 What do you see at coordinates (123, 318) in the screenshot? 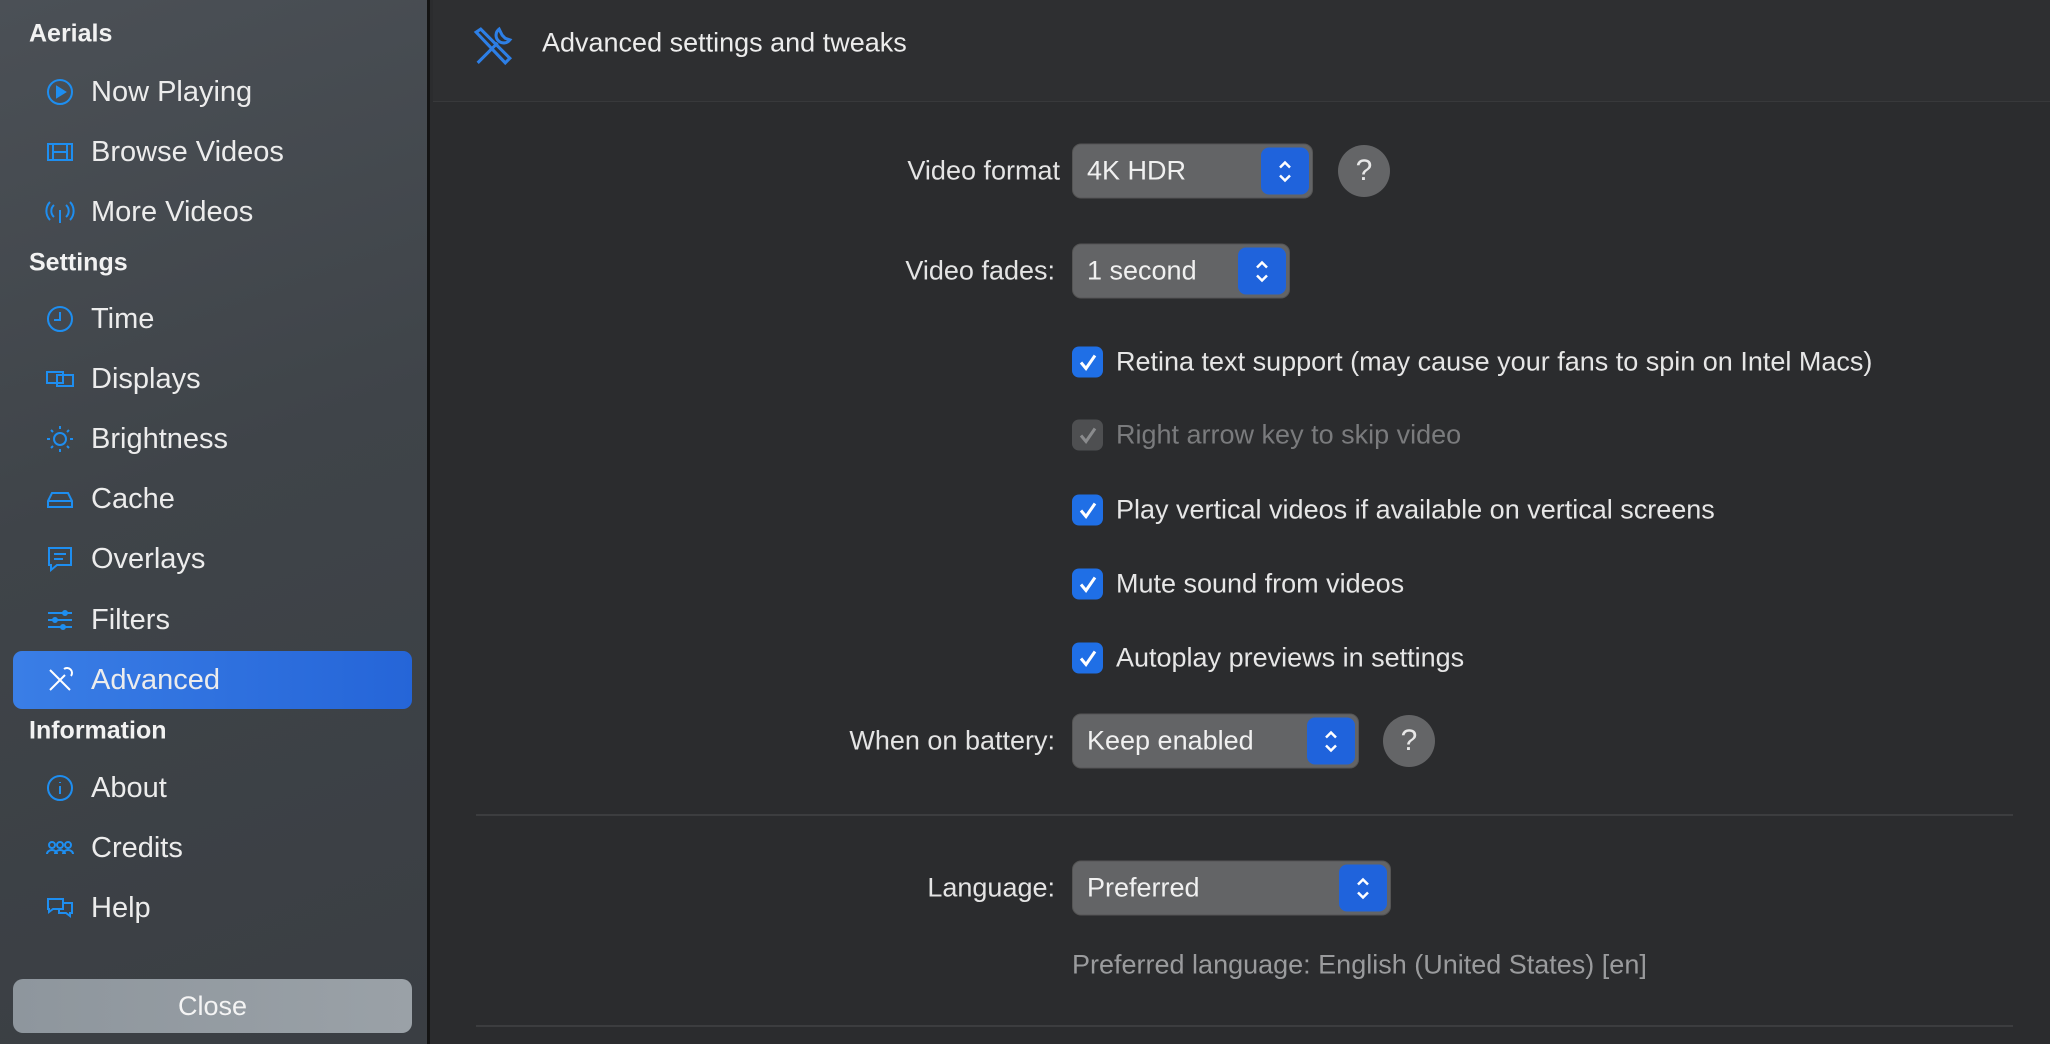
I see `sidebar-item-label: Time` at bounding box center [123, 318].